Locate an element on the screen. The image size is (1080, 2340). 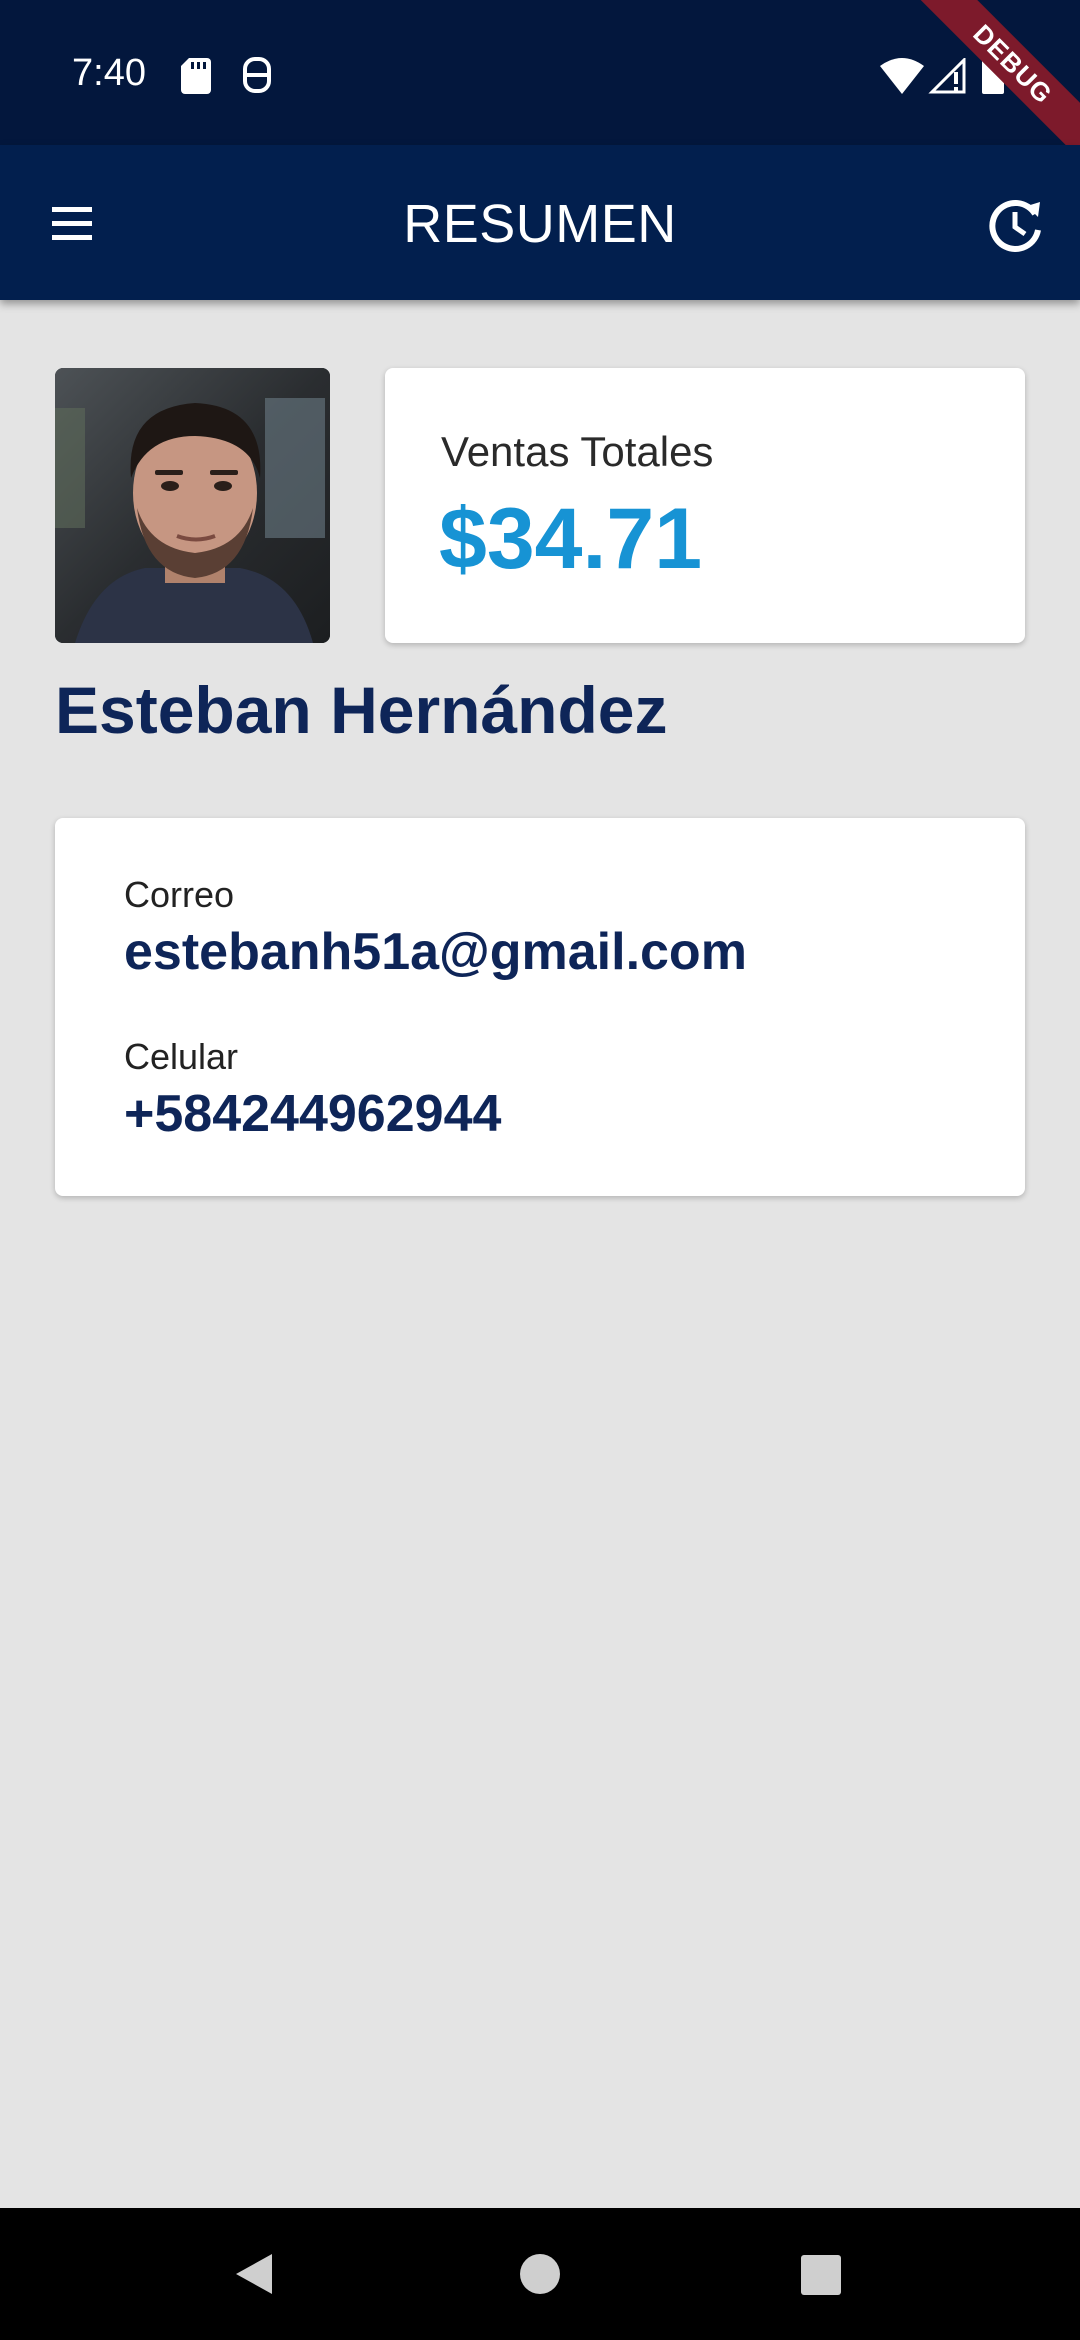
page-title: RESUMEN is located at coordinates (540, 224).